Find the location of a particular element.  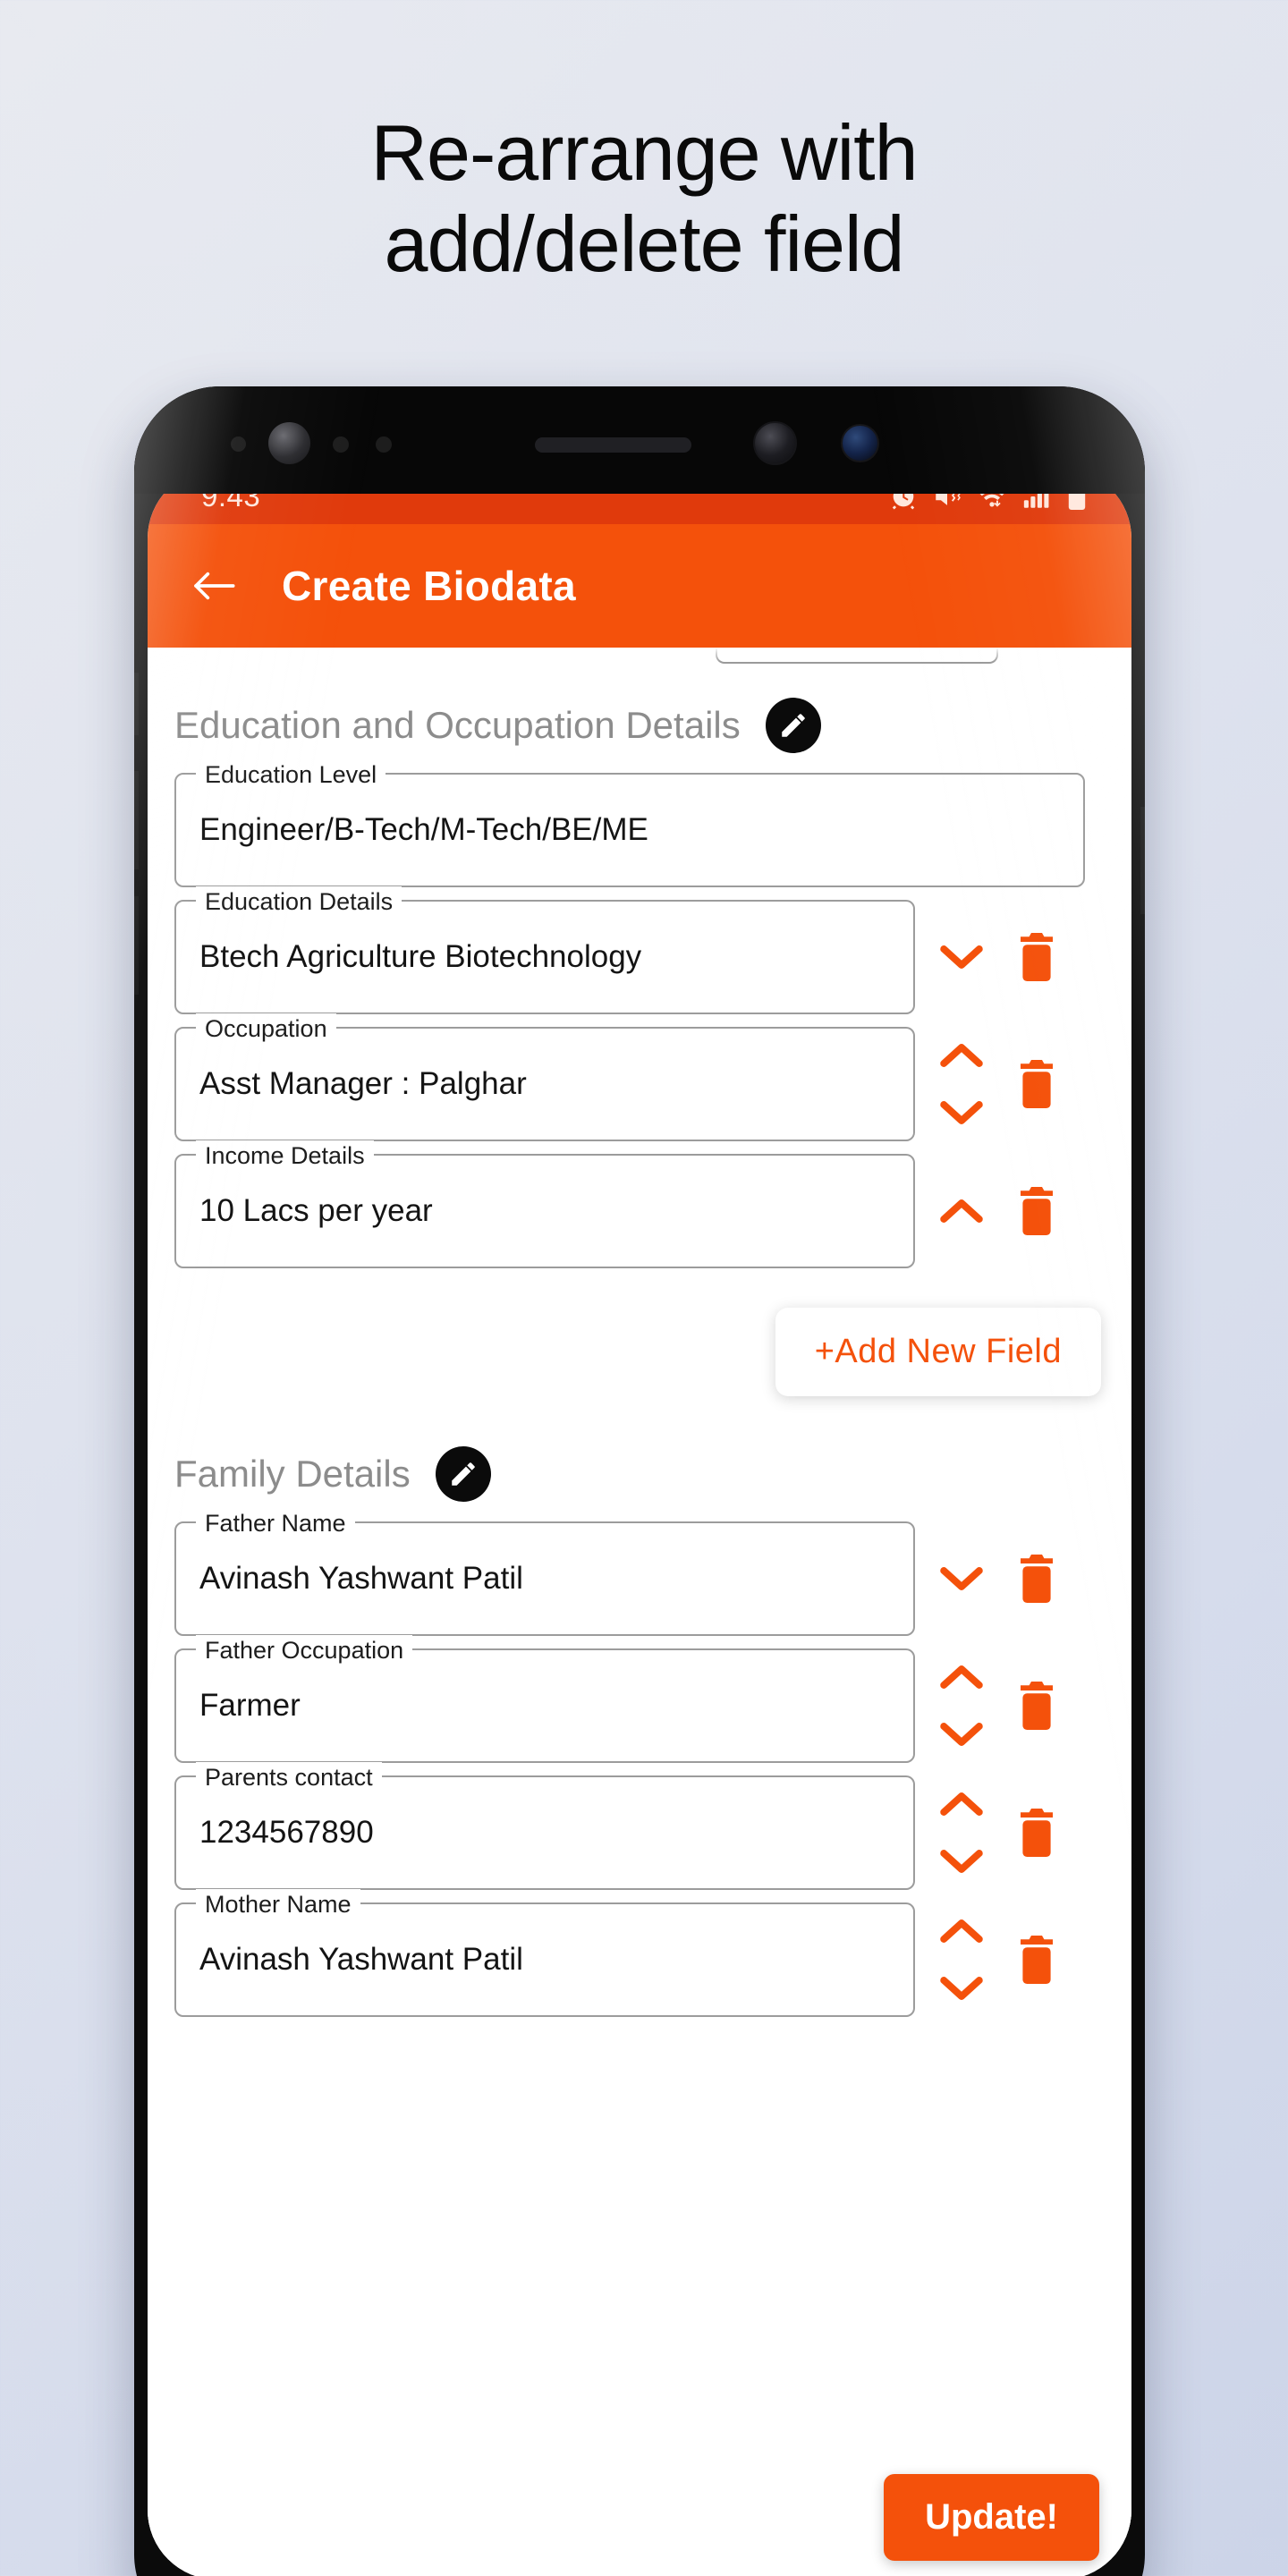

light-sensor is located at coordinates (341, 444).